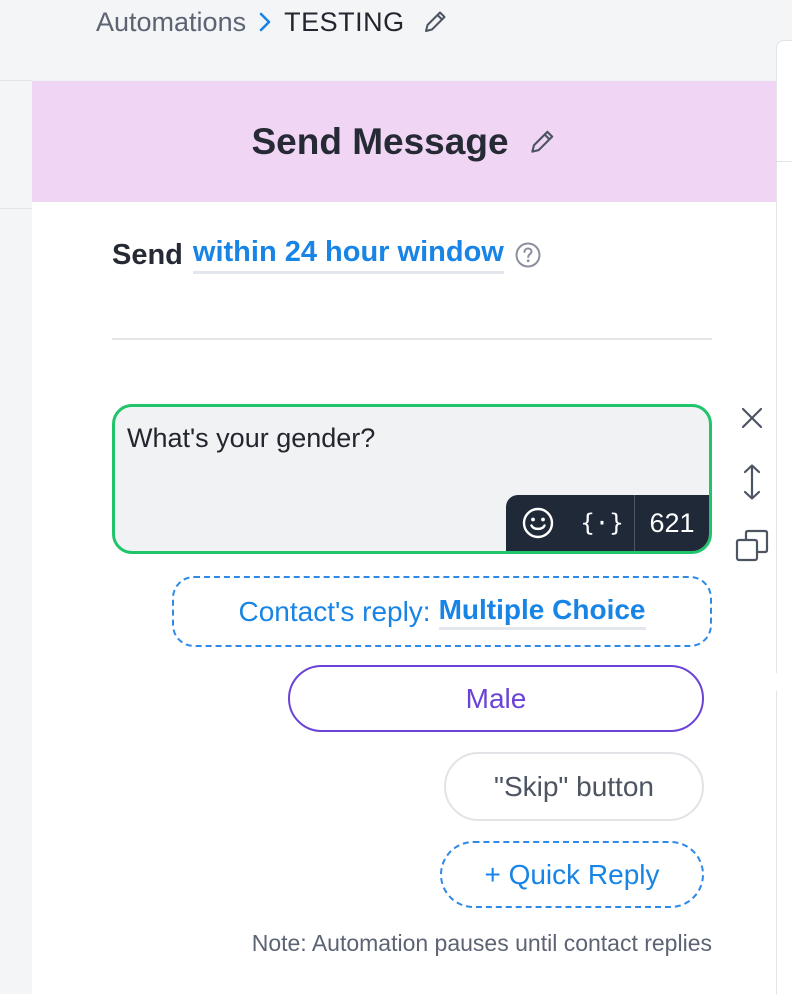  I want to click on send-timing-row: Send within 24 hour window, so click(327, 255).